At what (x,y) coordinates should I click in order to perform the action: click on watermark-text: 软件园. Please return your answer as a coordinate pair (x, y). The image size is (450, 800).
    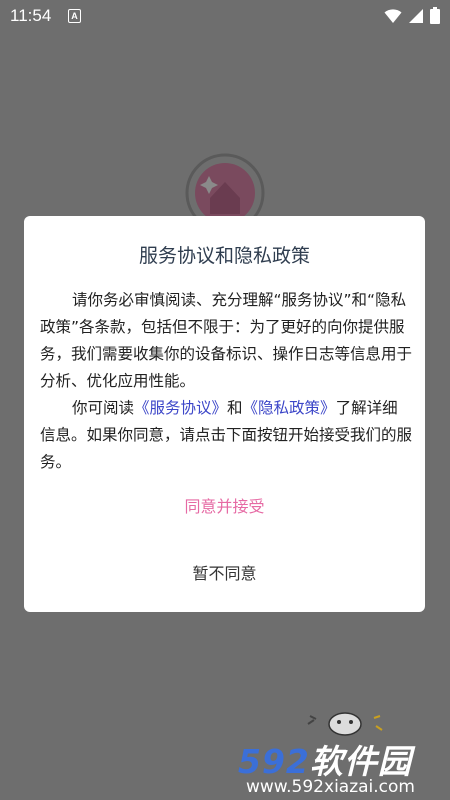
    Looking at the image, I should click on (360, 761).